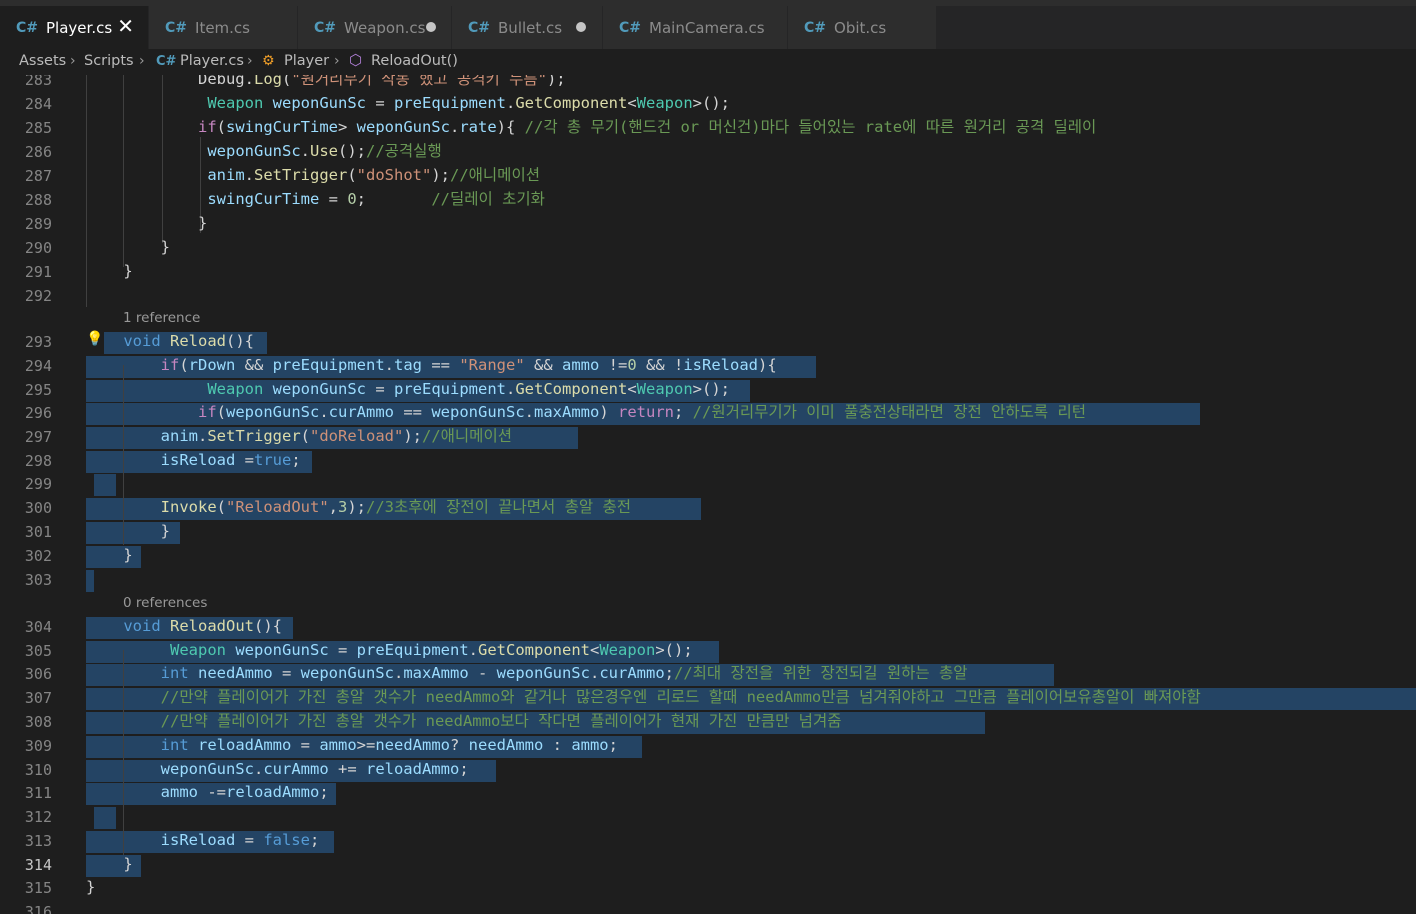 This screenshot has width=1416, height=914. I want to click on line-number: 283, so click(38, 82).